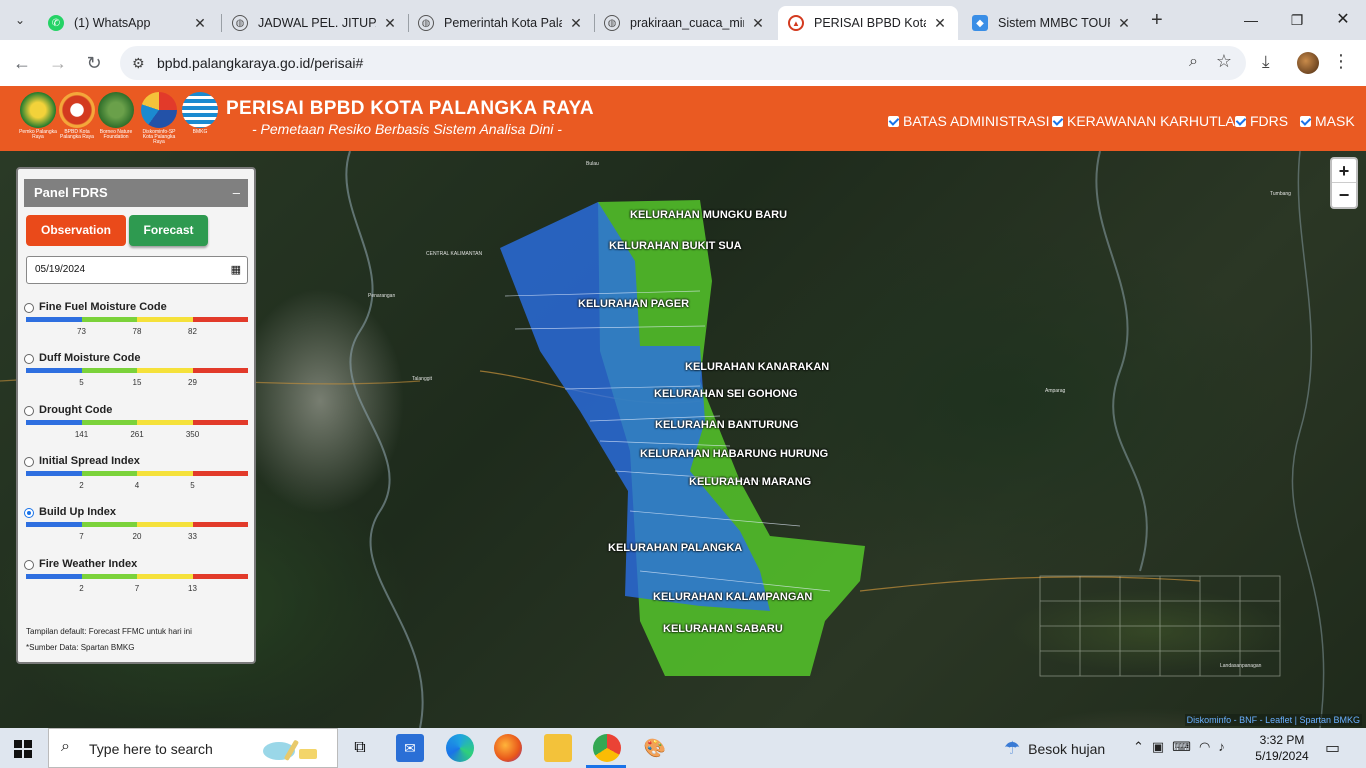 This screenshot has height=768, width=1366. Describe the element at coordinates (1225, 746) in the screenshot. I see `volume-icon: ♪` at that location.